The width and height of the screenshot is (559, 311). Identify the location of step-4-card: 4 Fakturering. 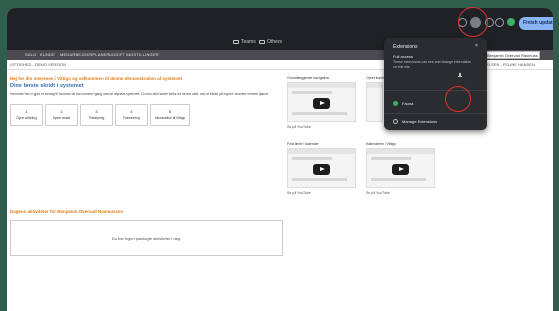
(131, 115).